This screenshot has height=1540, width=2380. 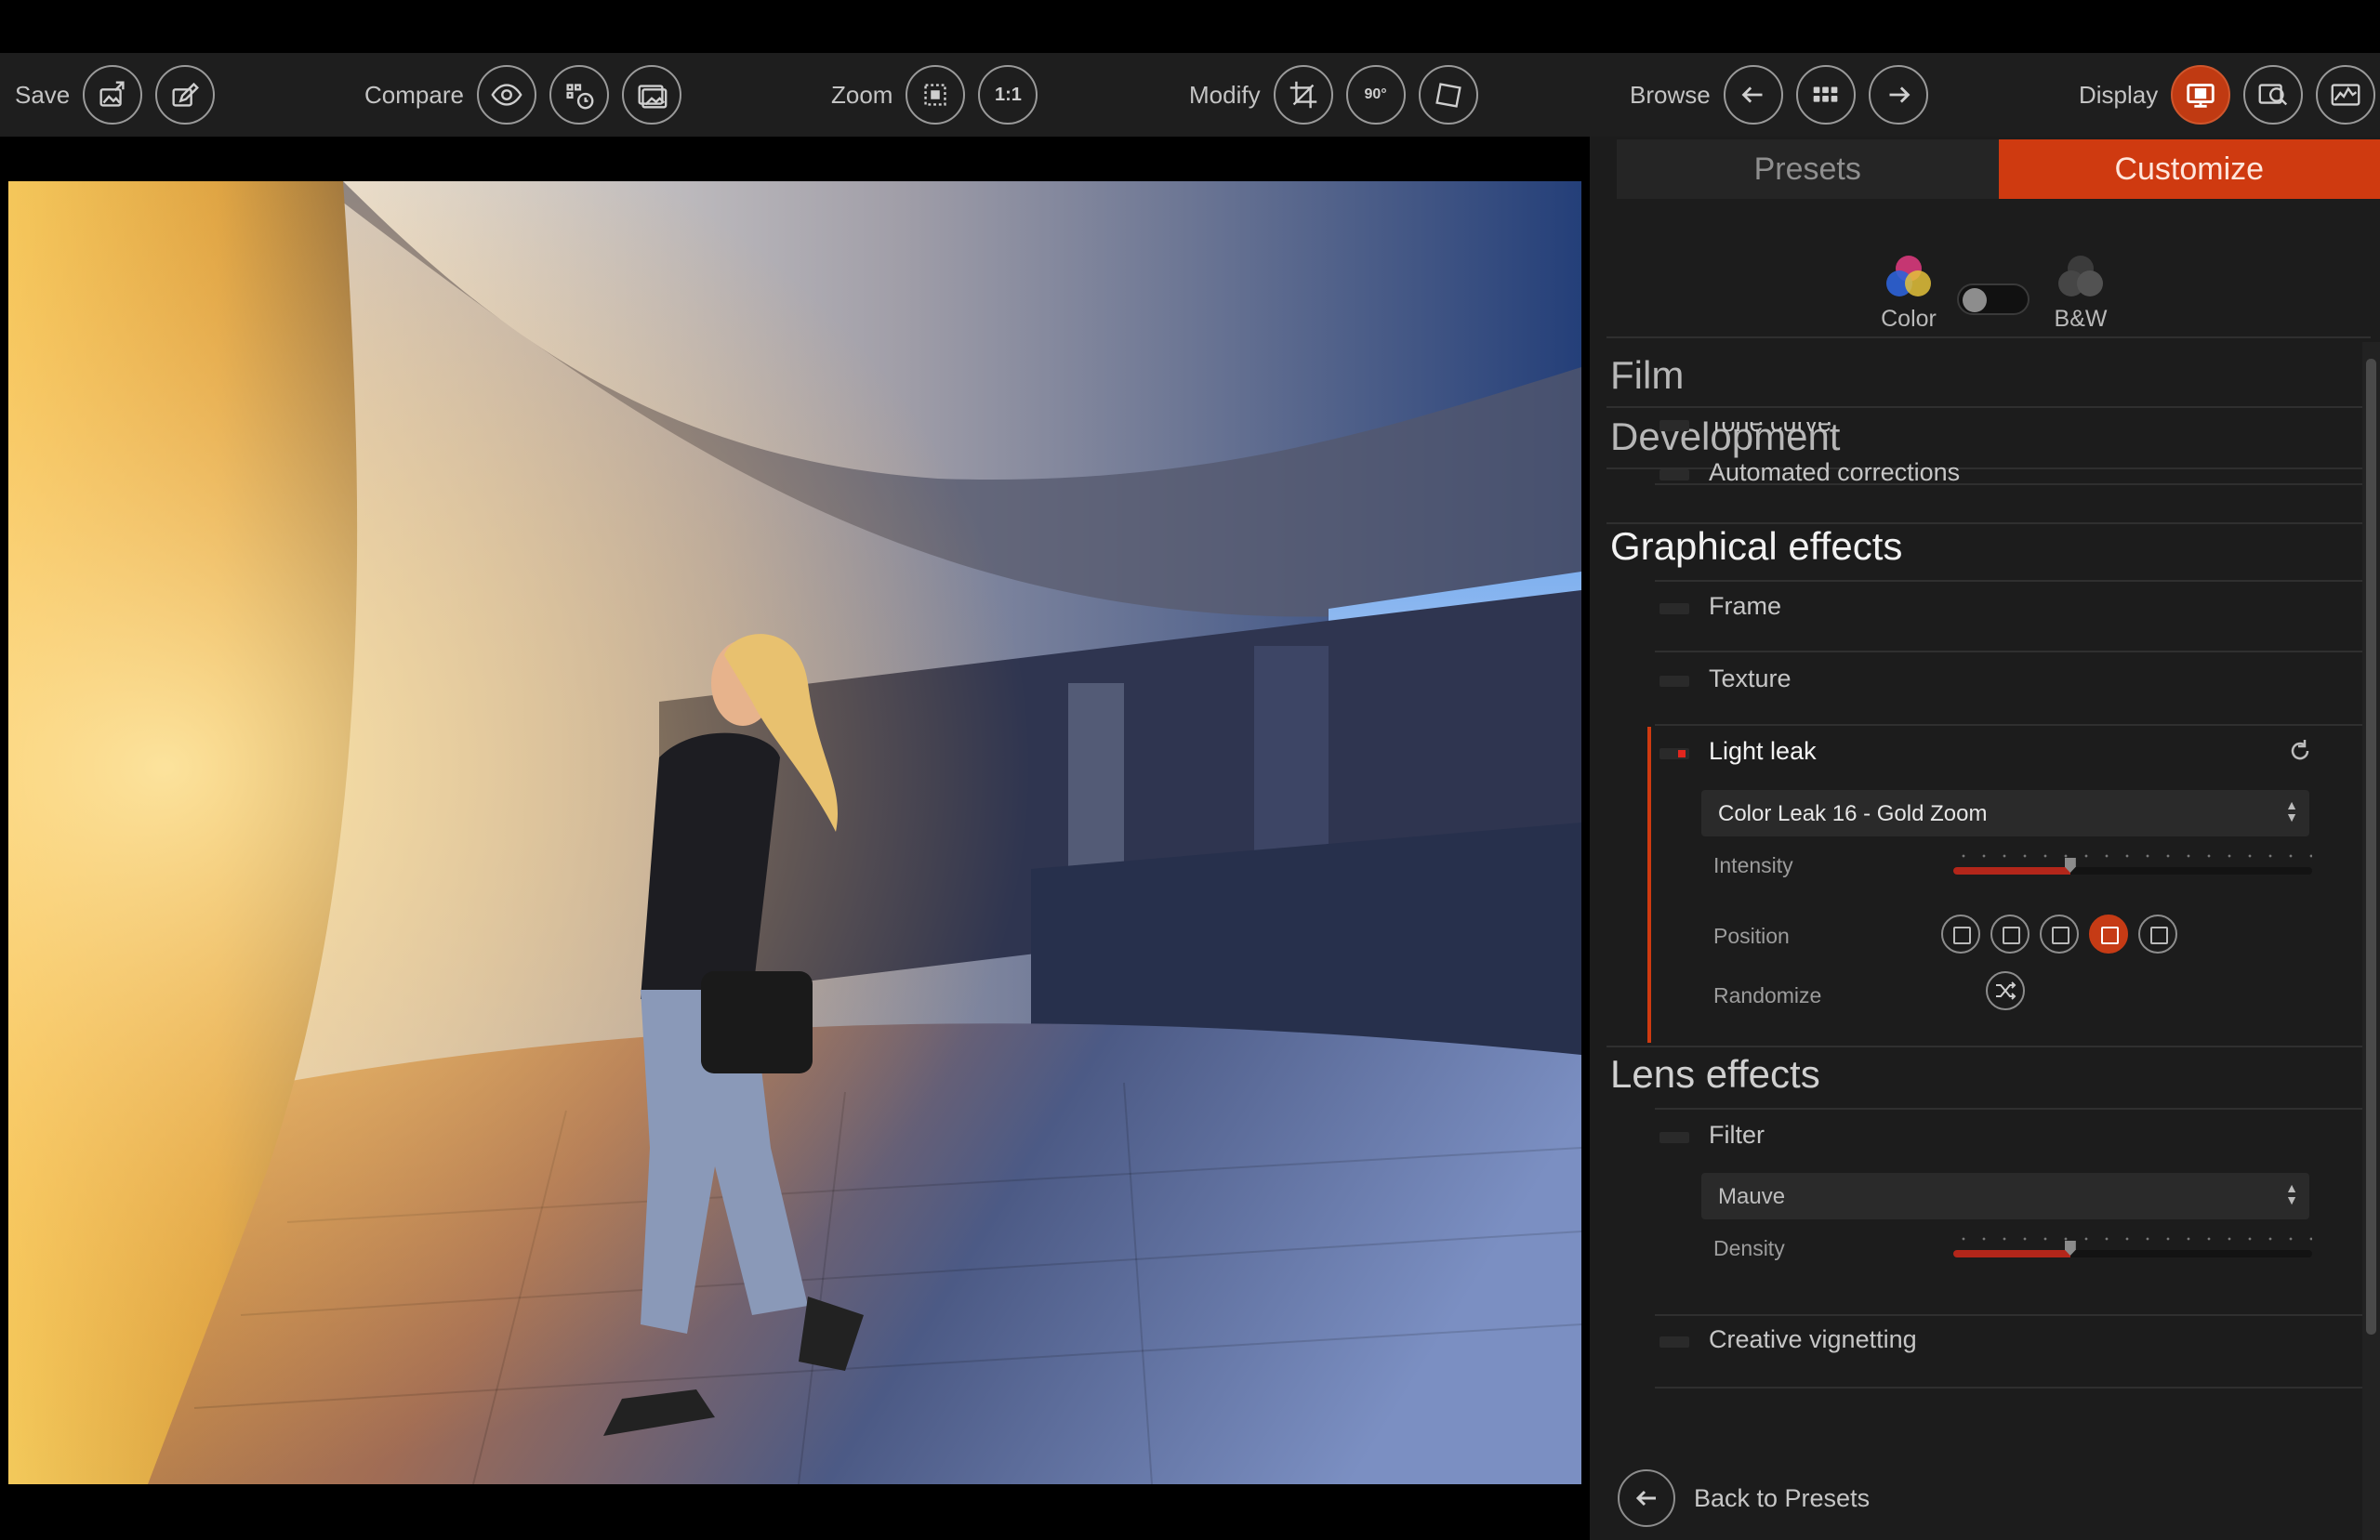 What do you see at coordinates (1960, 934) in the screenshot?
I see `position-center-button` at bounding box center [1960, 934].